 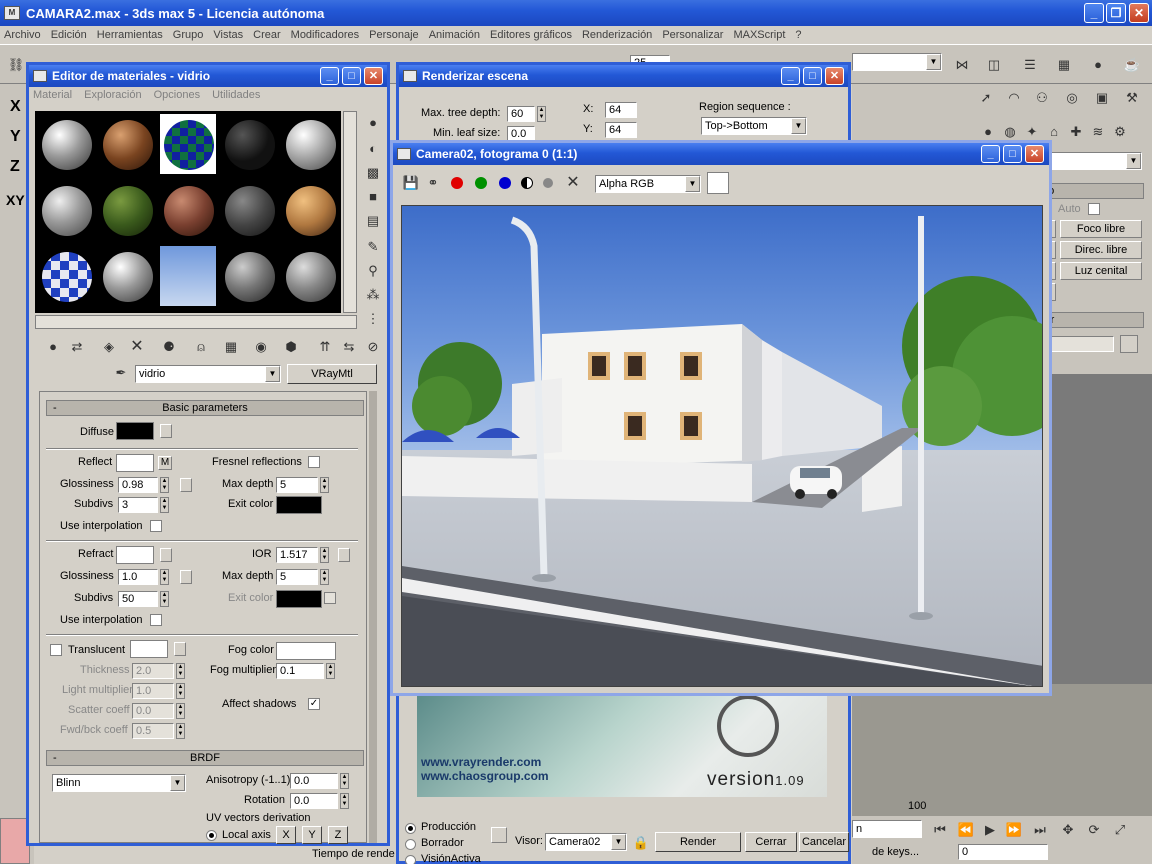 What do you see at coordinates (349, 347) in the screenshot?
I see `go-forward-sibling-icon: ⇆` at bounding box center [349, 347].